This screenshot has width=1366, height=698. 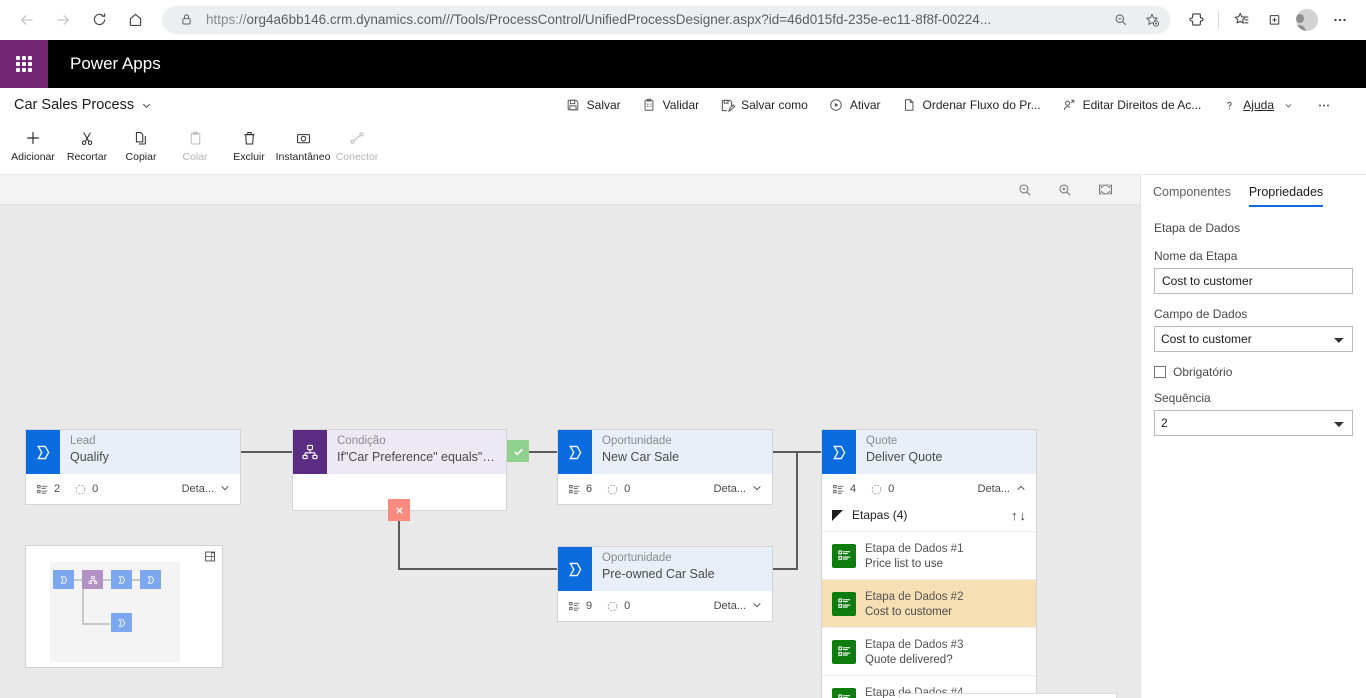 I want to click on expand-minimap-icon, so click(x=210, y=559).